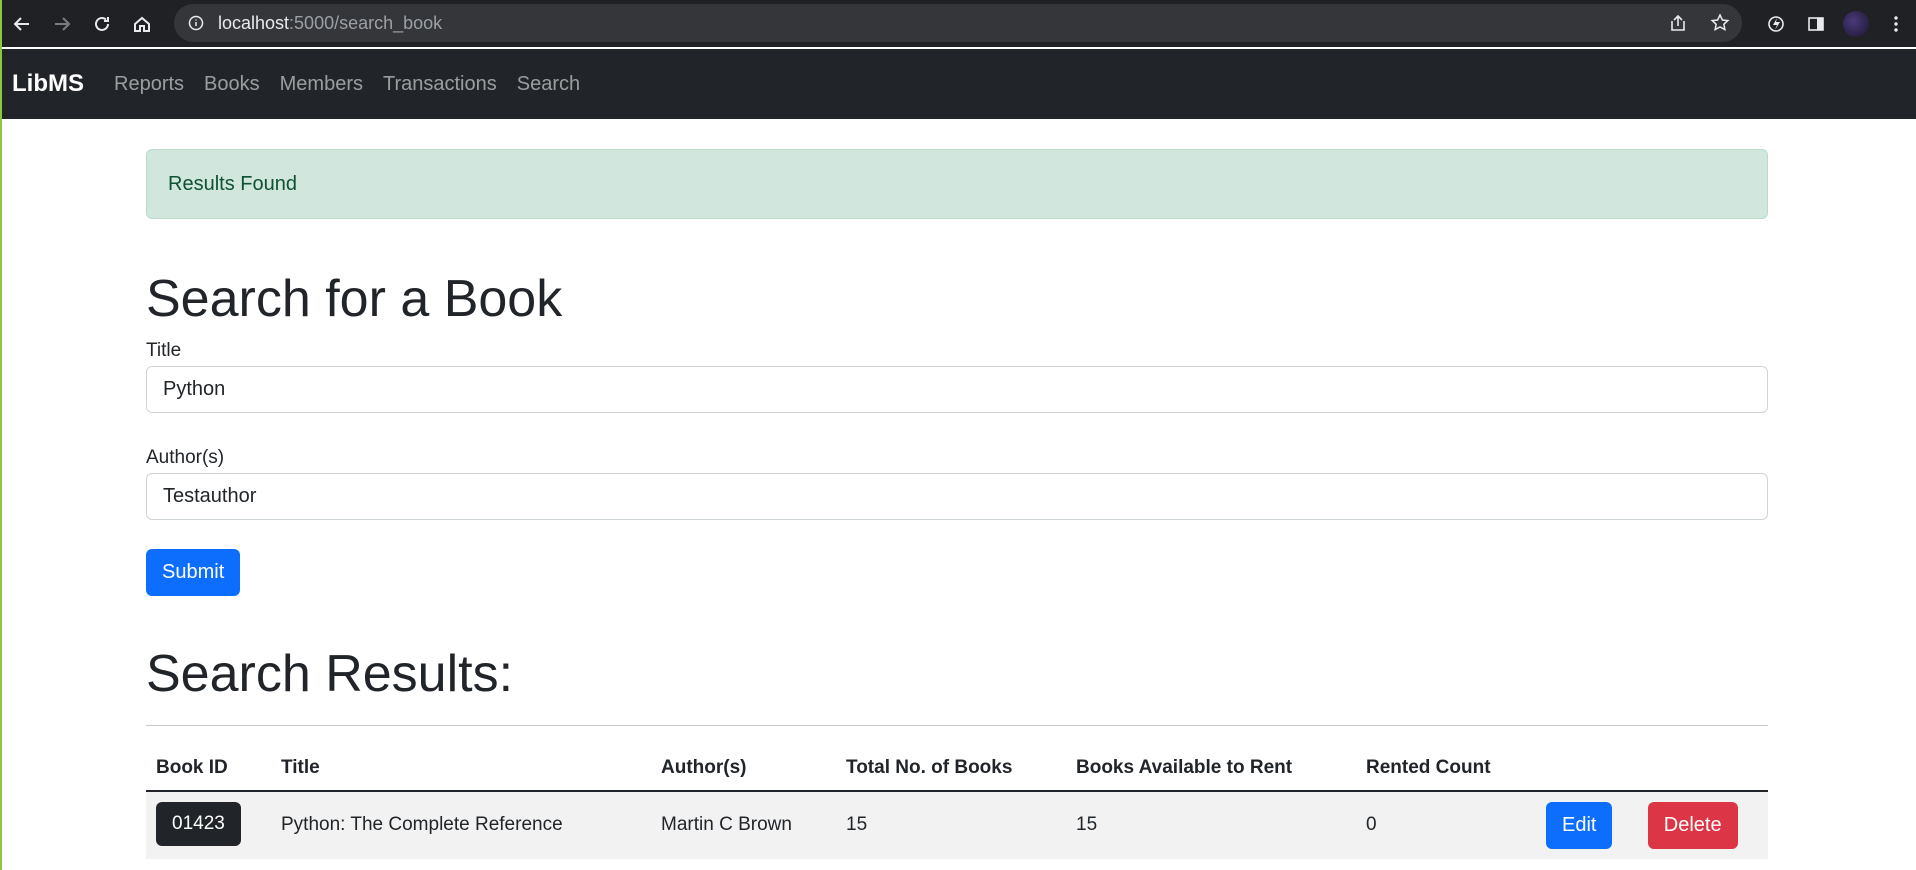 The width and height of the screenshot is (1916, 870). What do you see at coordinates (321, 84) in the screenshot?
I see `nav-link-members: Members` at bounding box center [321, 84].